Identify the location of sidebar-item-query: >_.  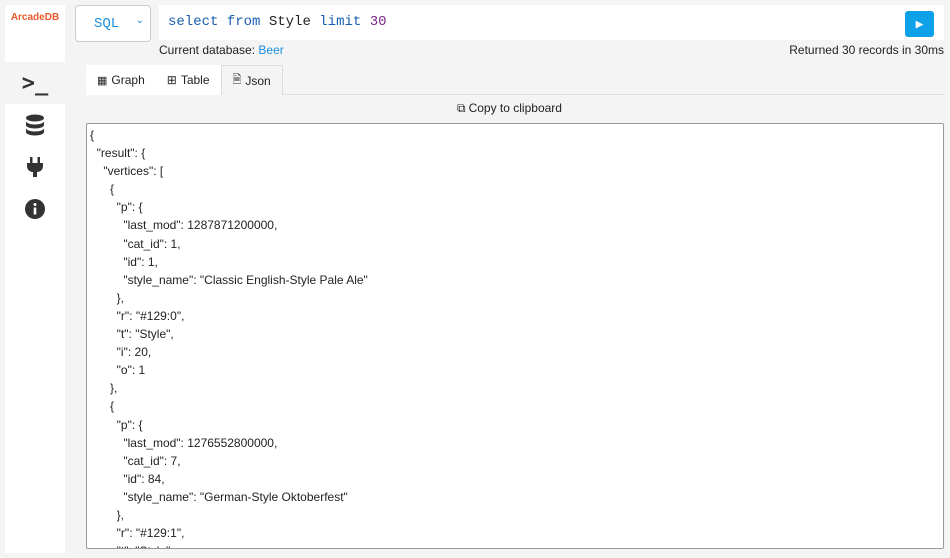
(35, 83).